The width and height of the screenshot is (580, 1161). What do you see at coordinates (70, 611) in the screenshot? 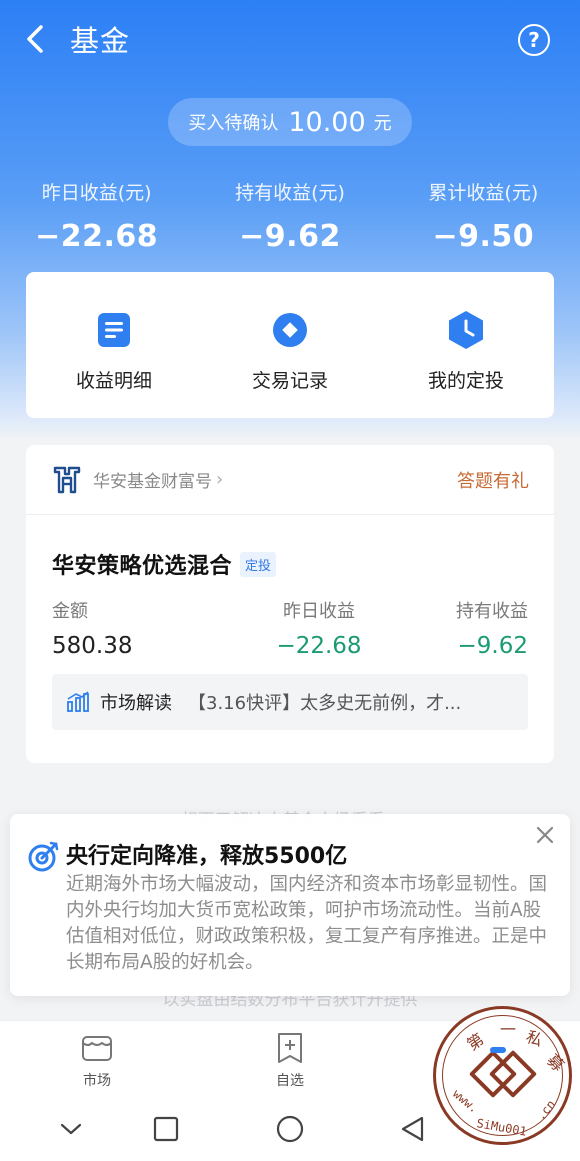
I see `column-label: 金额` at bounding box center [70, 611].